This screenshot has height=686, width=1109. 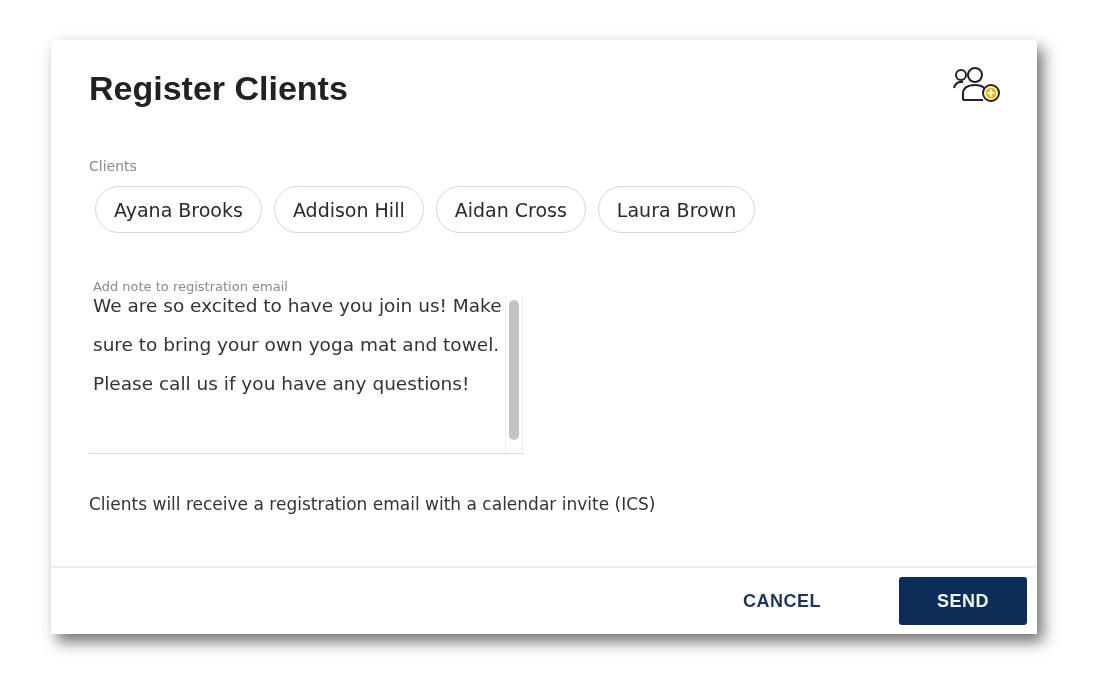 What do you see at coordinates (306, 375) in the screenshot?
I see `note-field: We are so excited to have you join us! Make sure to bring your own yoga mat and towel. Please call us if you have any questions!` at bounding box center [306, 375].